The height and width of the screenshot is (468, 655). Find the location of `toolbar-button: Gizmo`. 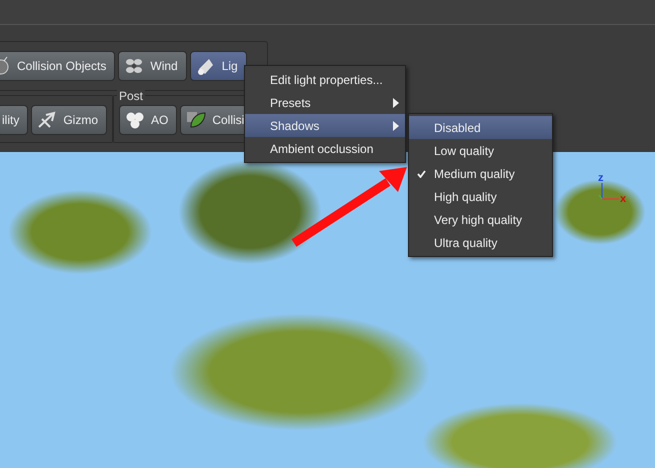

toolbar-button: Gizmo is located at coordinates (69, 120).